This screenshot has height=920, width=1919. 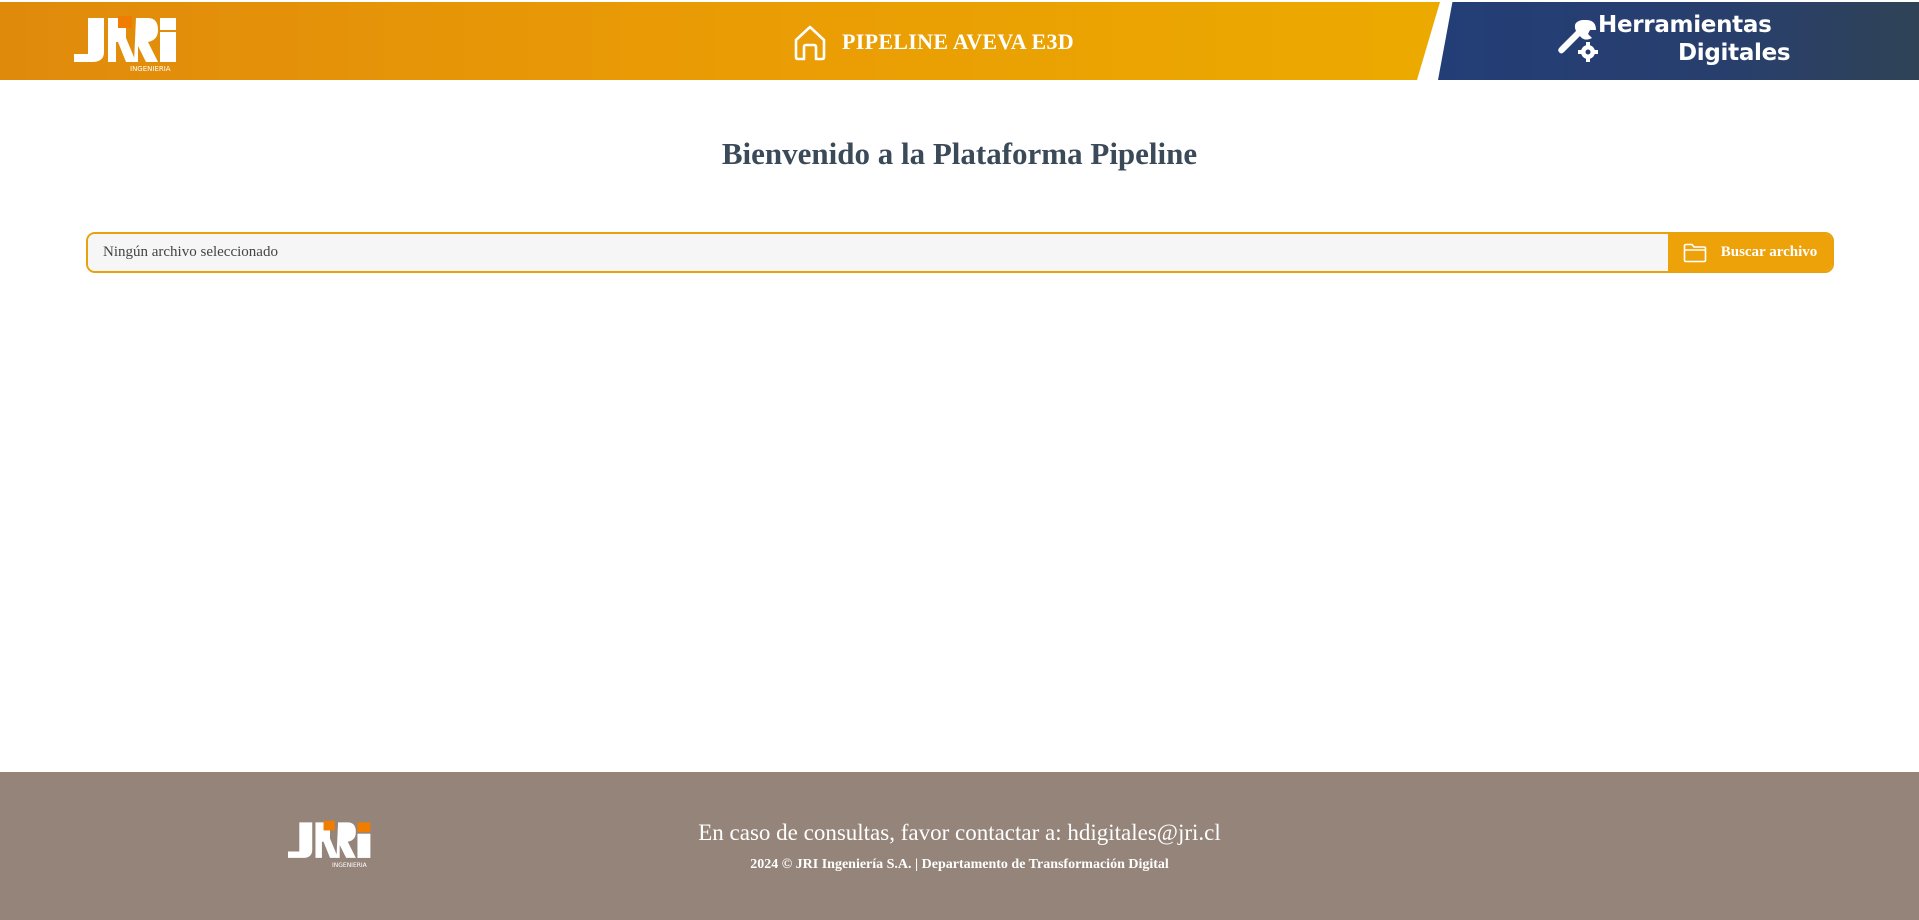 I want to click on logo-subtext: INGENIERIA, so click(x=150, y=69).